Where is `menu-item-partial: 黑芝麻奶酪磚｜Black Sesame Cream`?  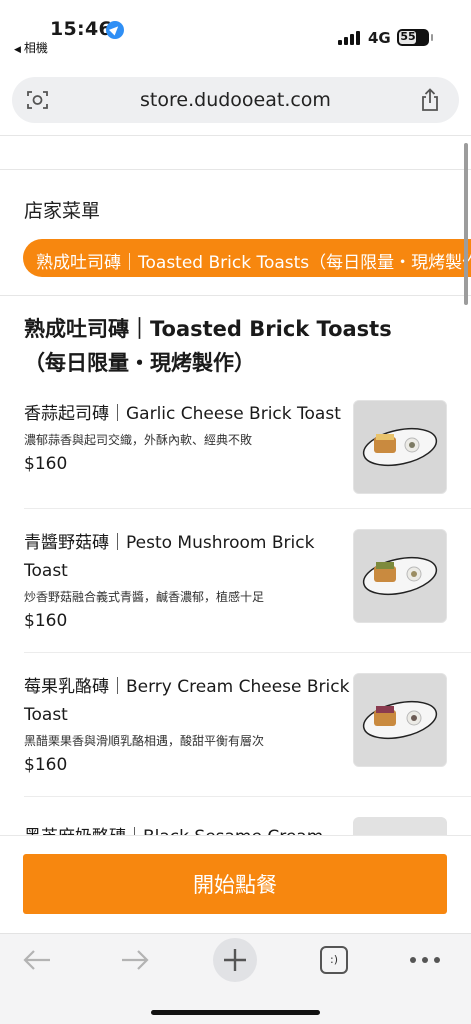 menu-item-partial: 黑芝麻奶酪磚｜Black Sesame Cream is located at coordinates (189, 827).